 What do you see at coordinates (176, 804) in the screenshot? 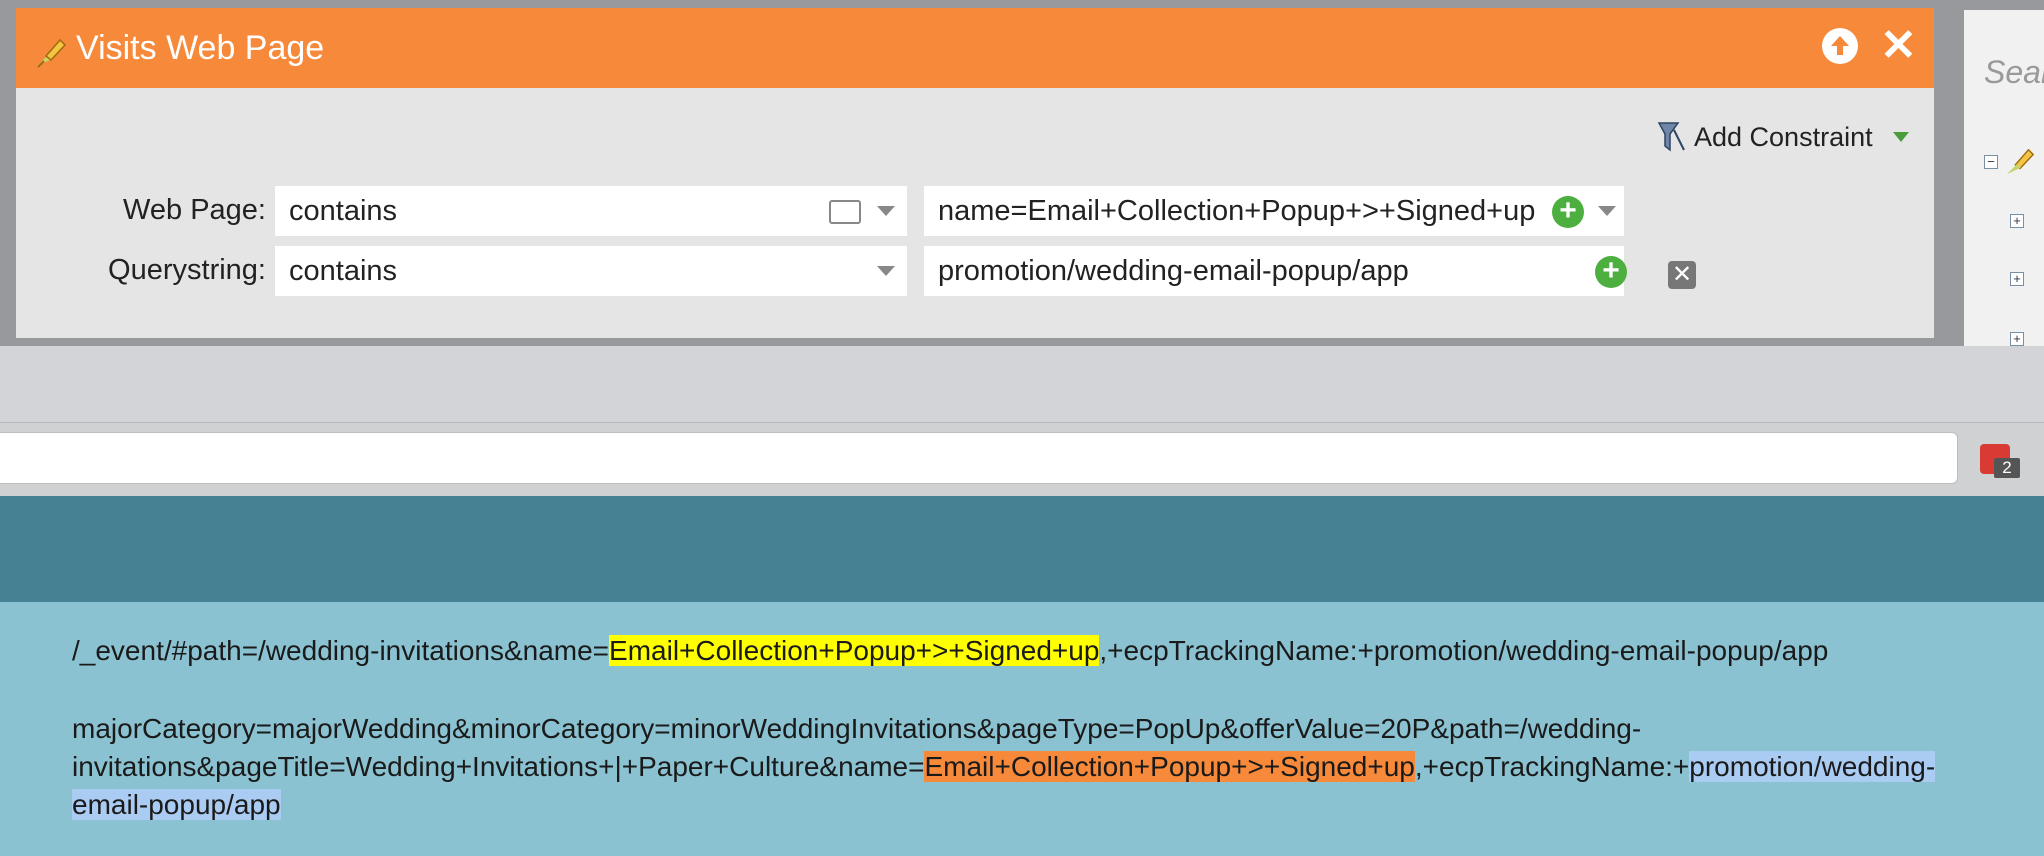
I see `highlight-blue-end: email-popup/app` at bounding box center [176, 804].